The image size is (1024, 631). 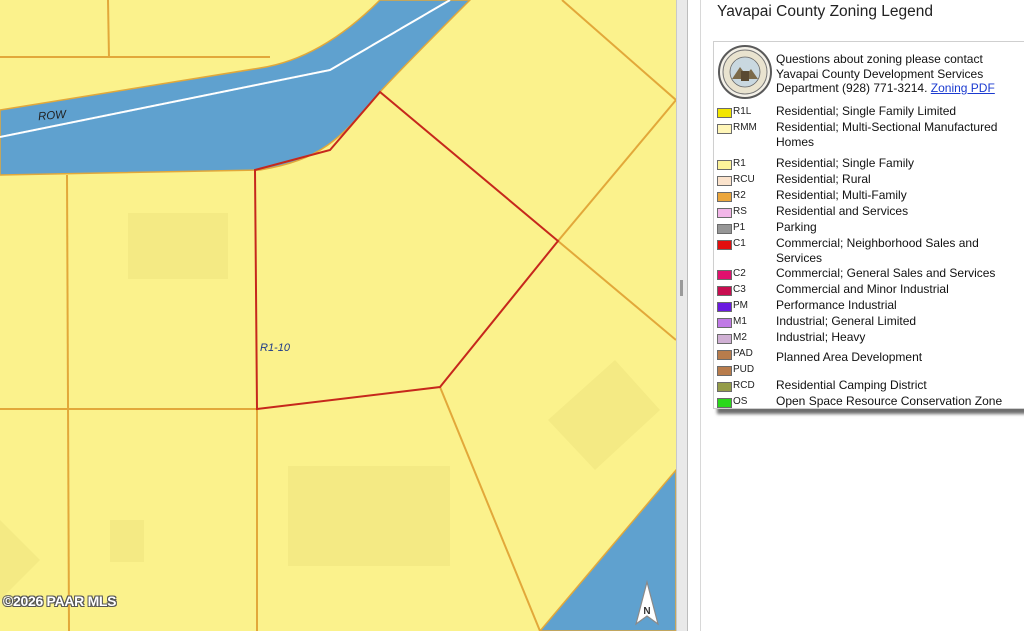 What do you see at coordinates (743, 353) in the screenshot?
I see `legend-code: PAD` at bounding box center [743, 353].